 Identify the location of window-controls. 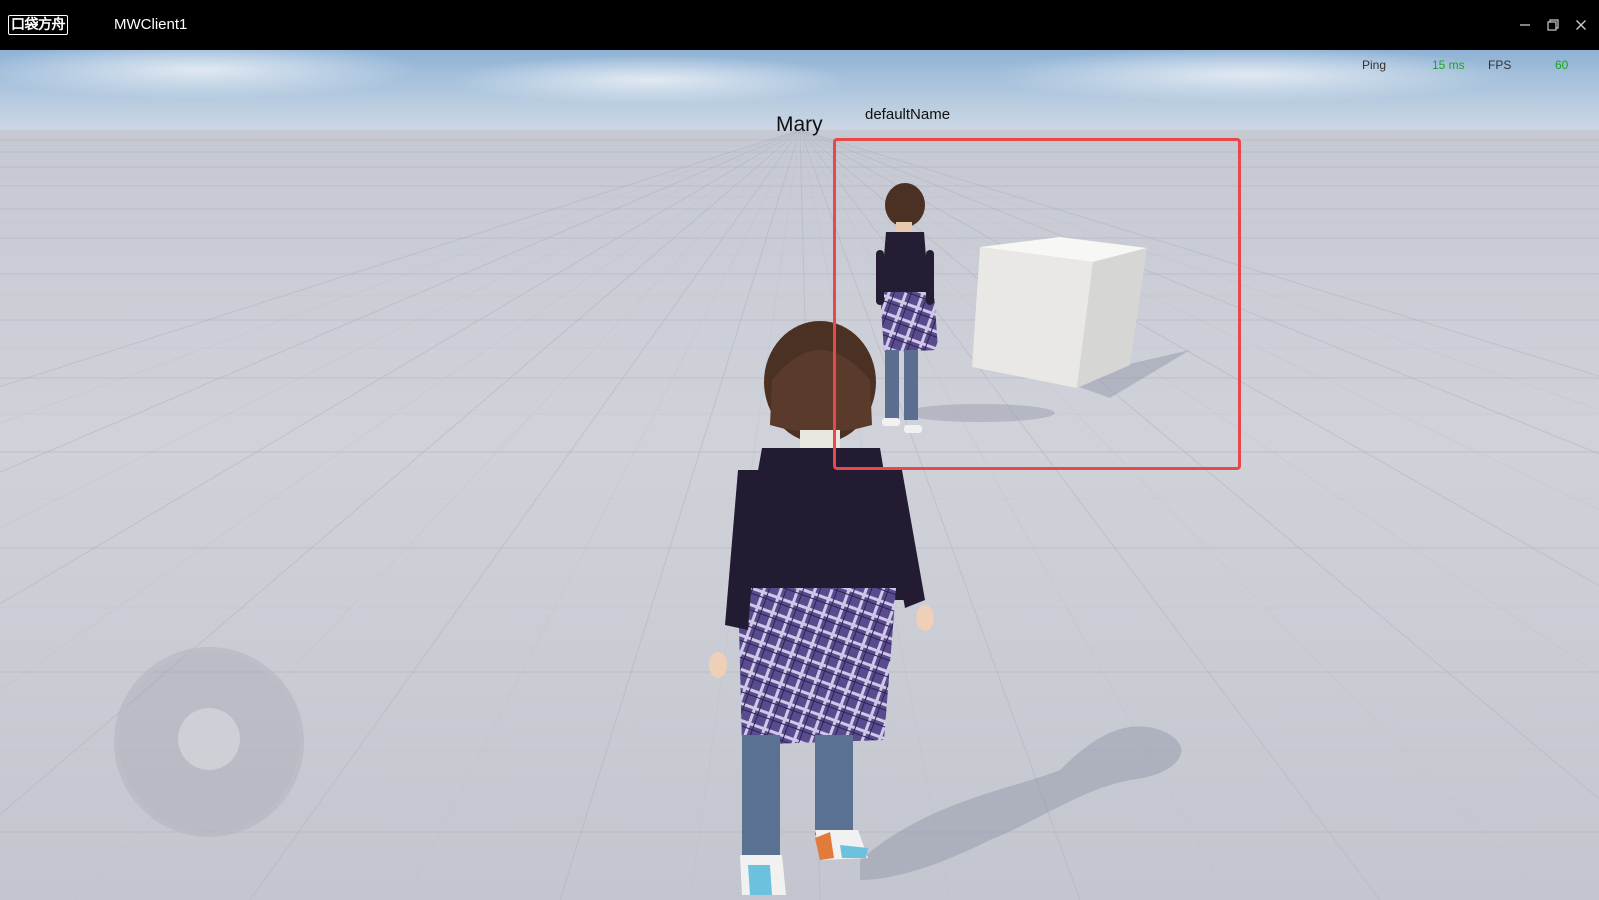
(1555, 25).